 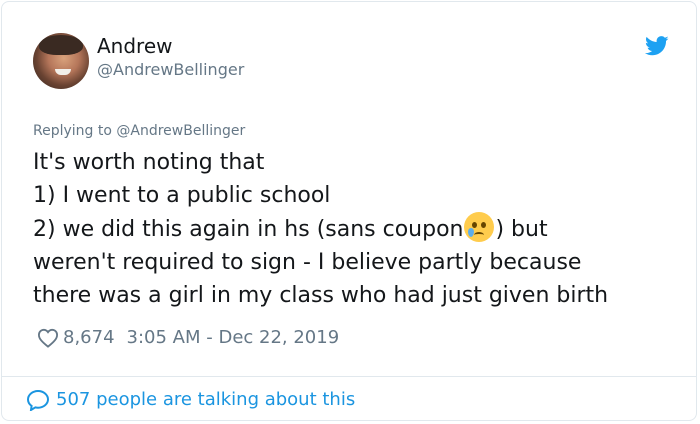 I want to click on tweet-meta: 8,674 3:05 AM - Dec 22, 2019, so click(x=188, y=338).